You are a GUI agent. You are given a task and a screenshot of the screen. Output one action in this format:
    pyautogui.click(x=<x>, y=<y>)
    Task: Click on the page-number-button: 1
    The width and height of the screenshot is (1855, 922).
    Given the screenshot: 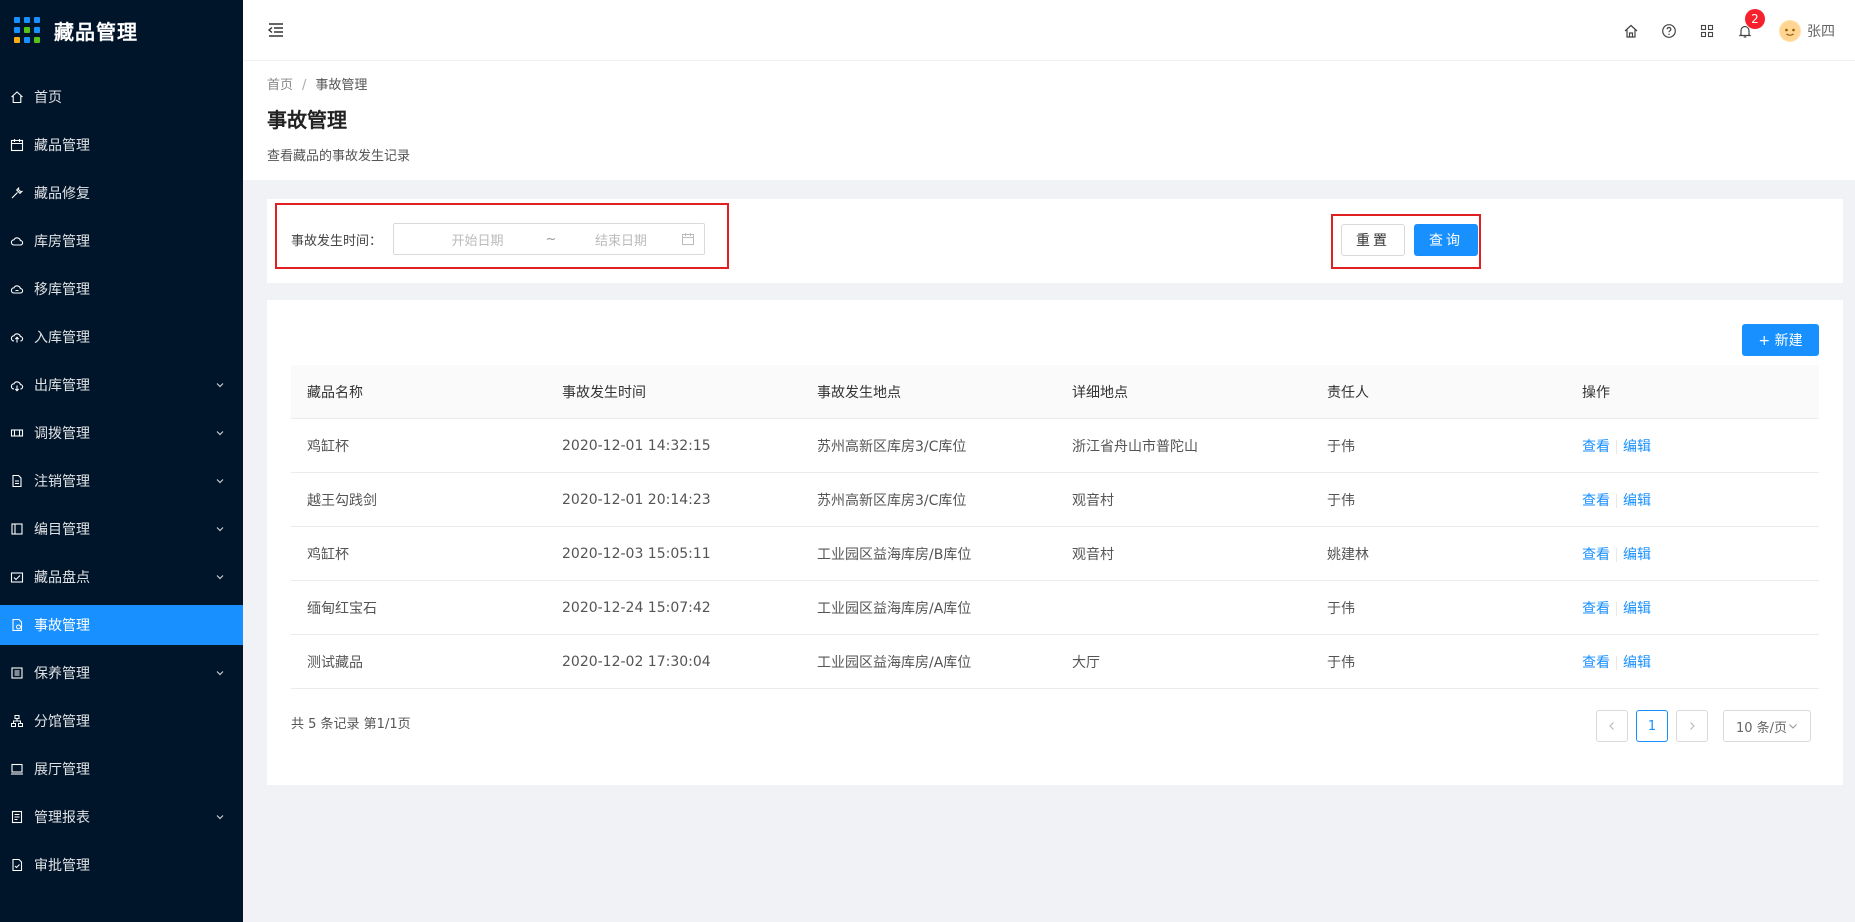 What is the action you would take?
    pyautogui.click(x=1652, y=726)
    